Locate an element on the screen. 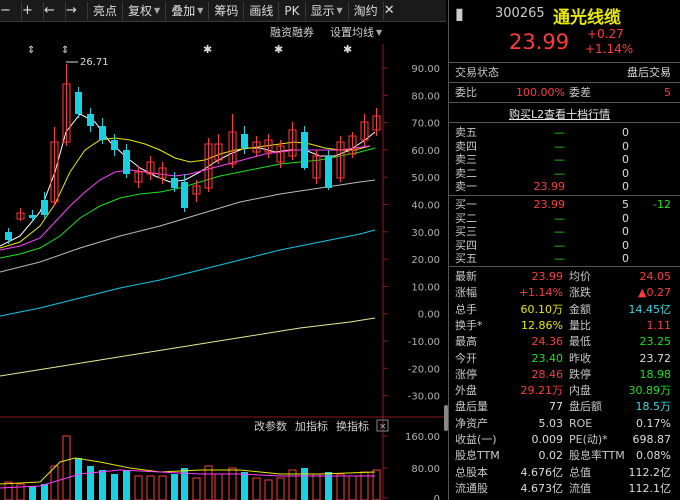 The height and width of the screenshot is (500, 680). pk-label: PK is located at coordinates (292, 10).